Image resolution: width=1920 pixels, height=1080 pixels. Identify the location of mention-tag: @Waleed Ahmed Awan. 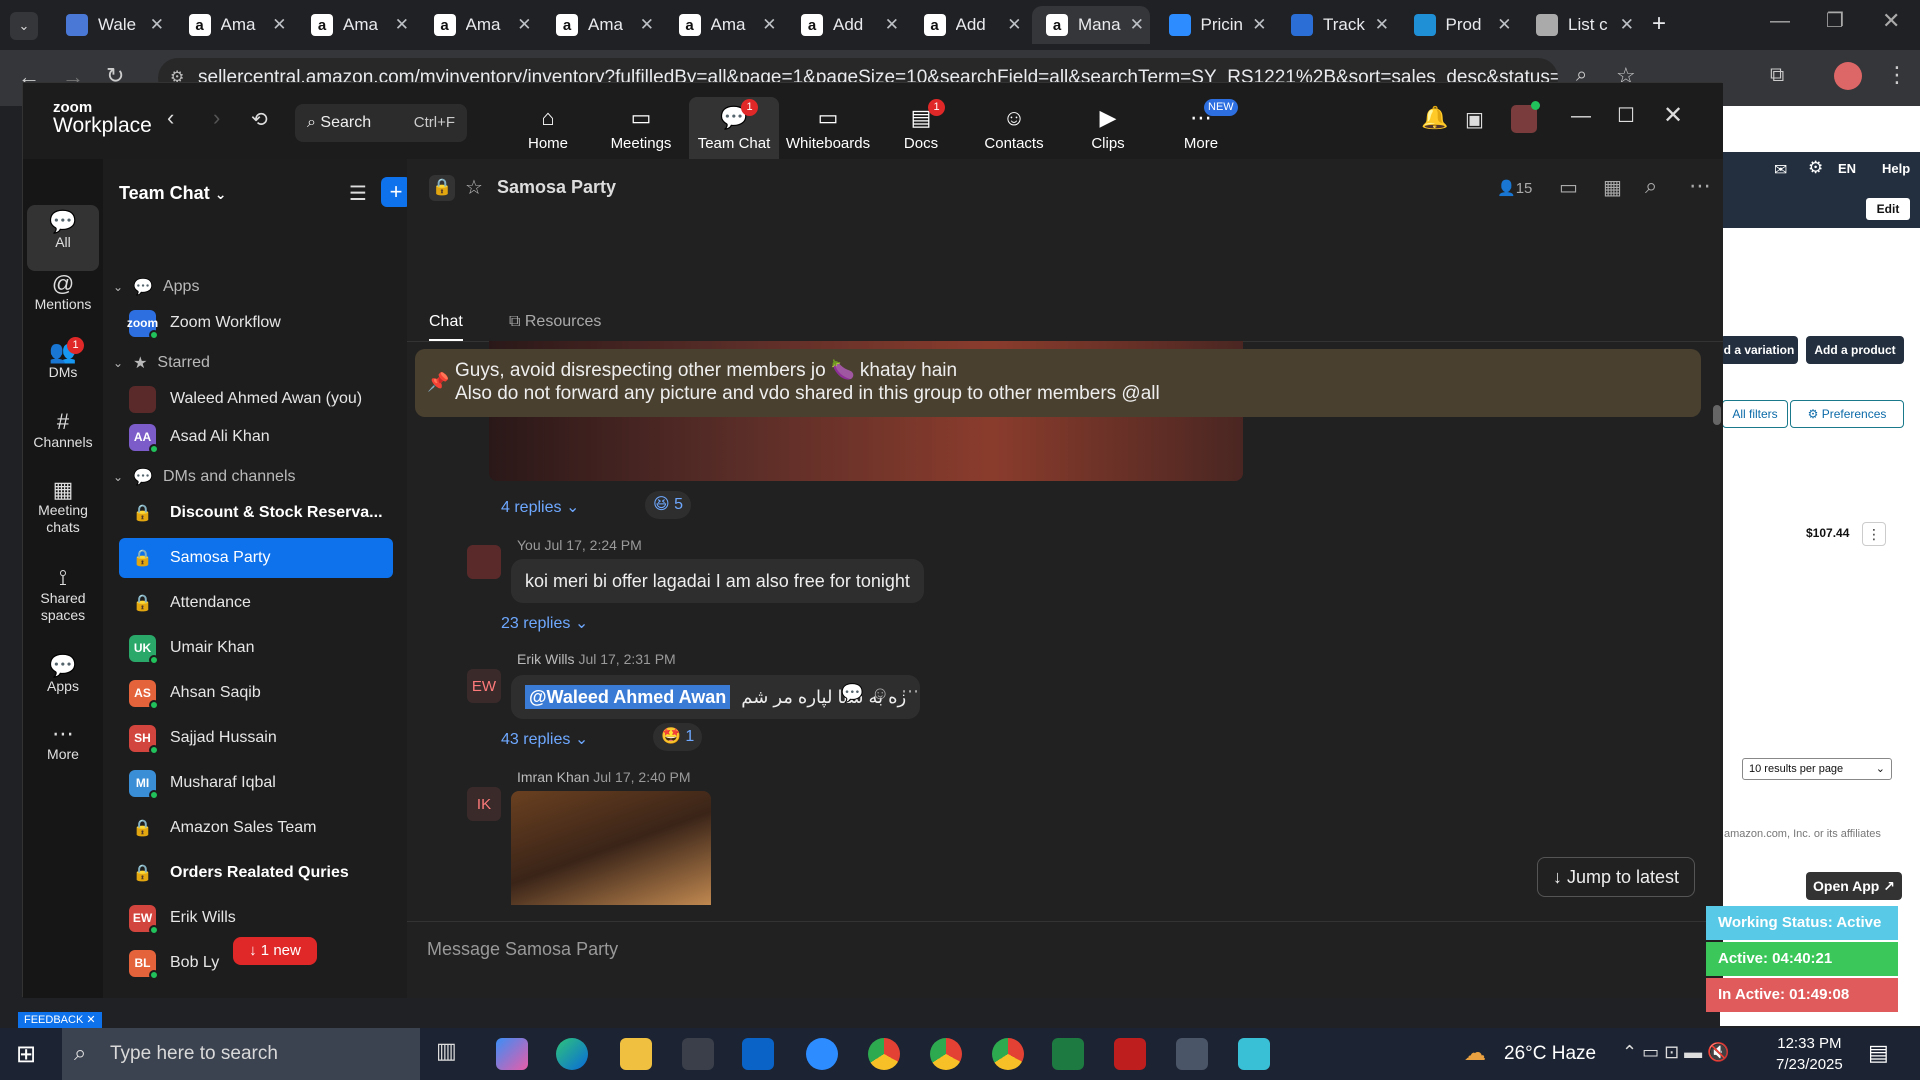
(628, 697).